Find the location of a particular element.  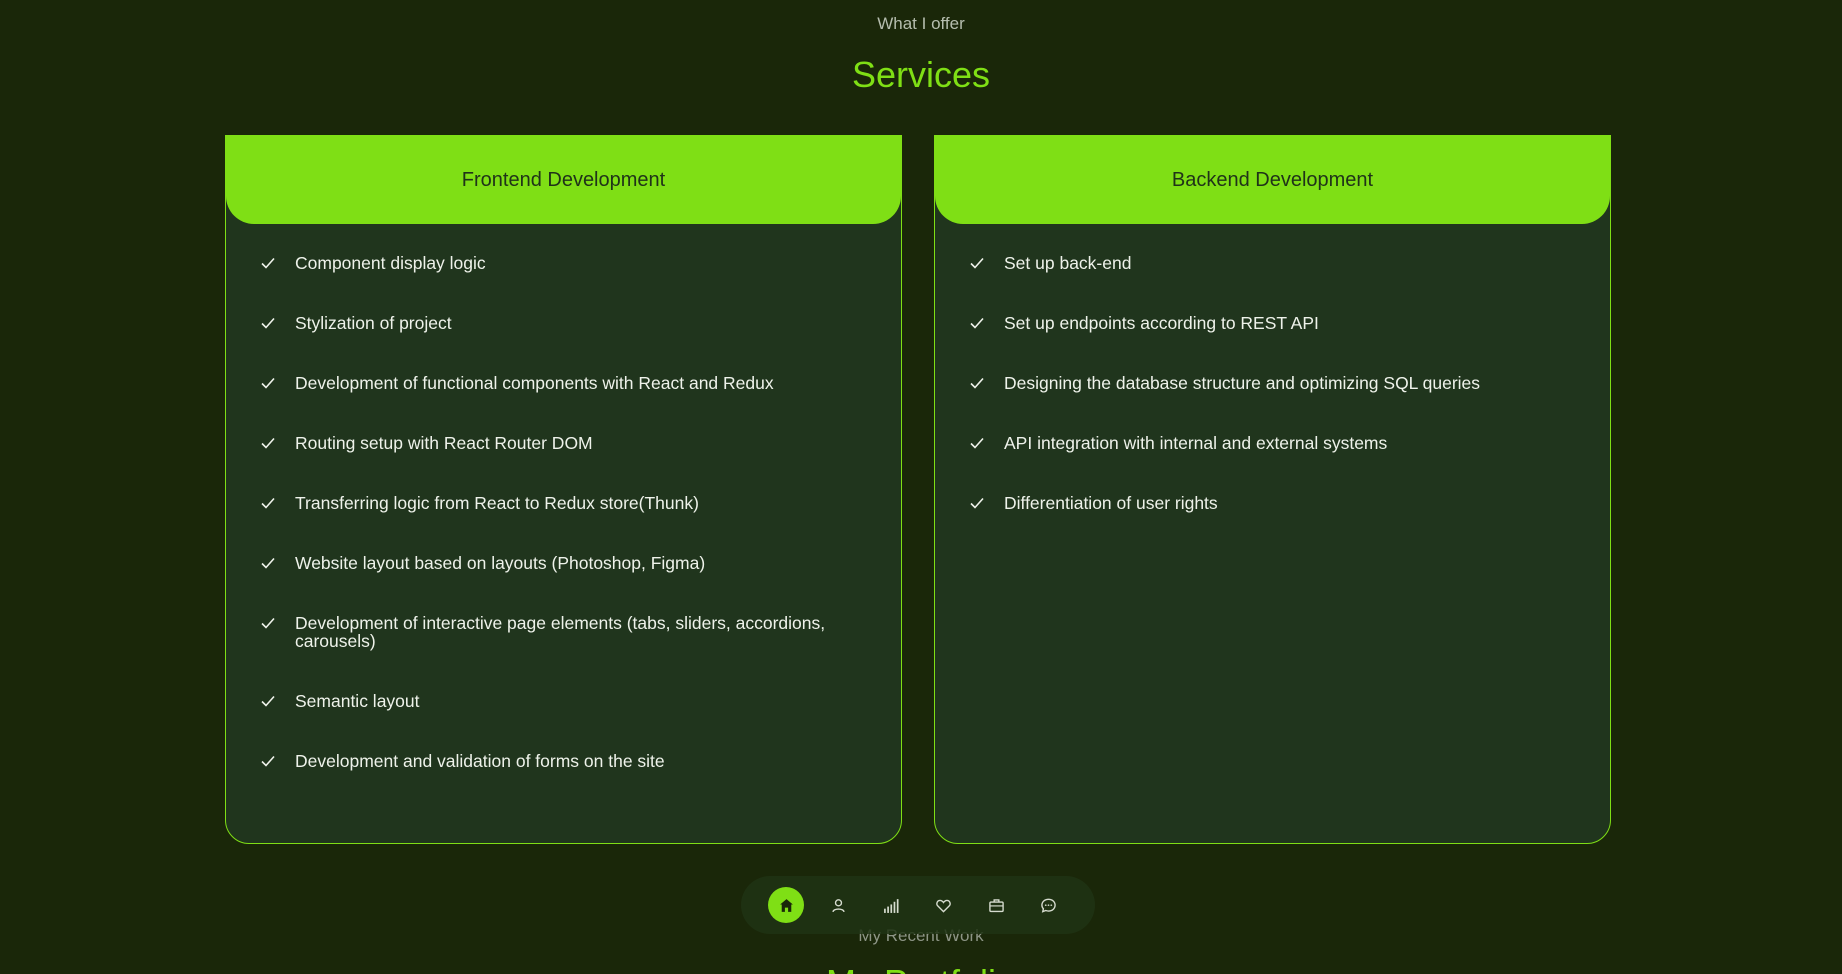

section-subtitle: What I offer is located at coordinates (921, 23).